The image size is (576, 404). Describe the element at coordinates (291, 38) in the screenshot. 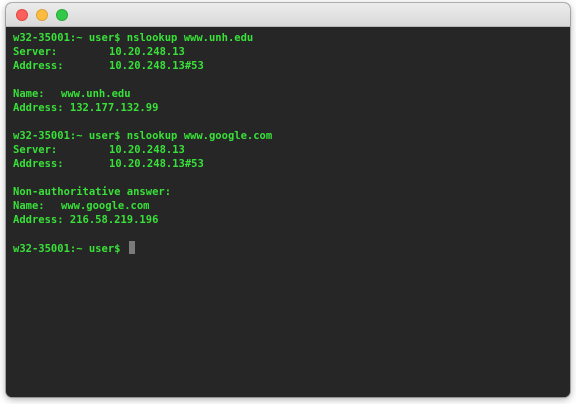

I see `command-line-1: w32-35001:~ user$ nslookup www.unh.edu` at that location.